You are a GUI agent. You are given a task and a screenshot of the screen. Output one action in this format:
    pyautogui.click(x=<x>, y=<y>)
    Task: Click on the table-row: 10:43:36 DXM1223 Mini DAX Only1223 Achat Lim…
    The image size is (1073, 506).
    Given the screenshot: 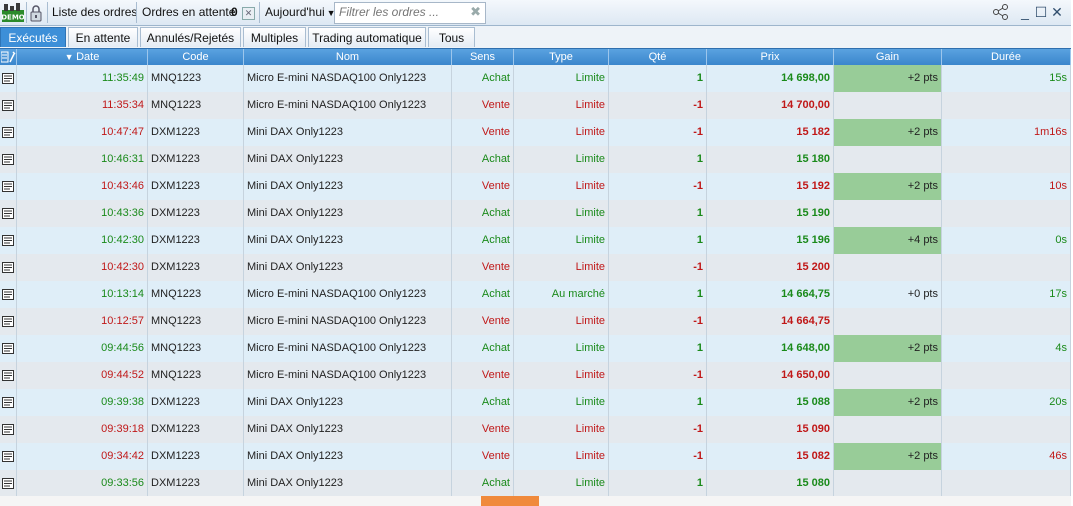 What is the action you would take?
    pyautogui.click(x=535, y=213)
    